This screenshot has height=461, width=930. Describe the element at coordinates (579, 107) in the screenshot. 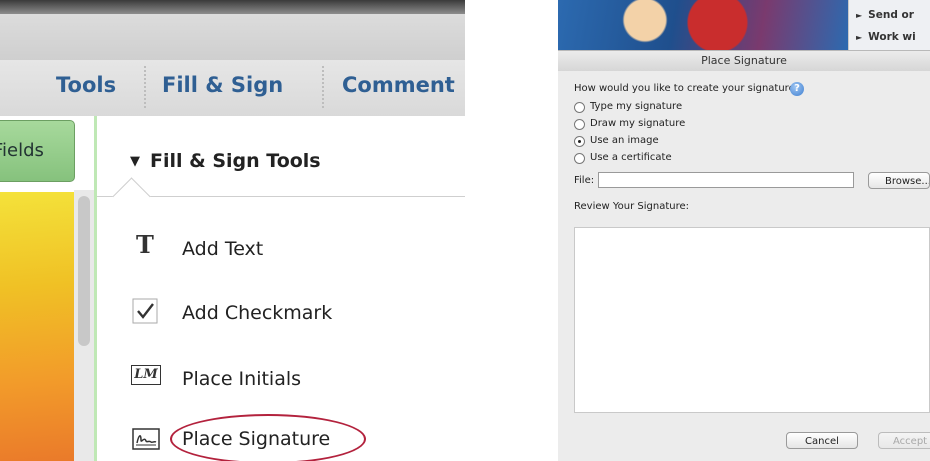

I see `type-signature-radio` at that location.